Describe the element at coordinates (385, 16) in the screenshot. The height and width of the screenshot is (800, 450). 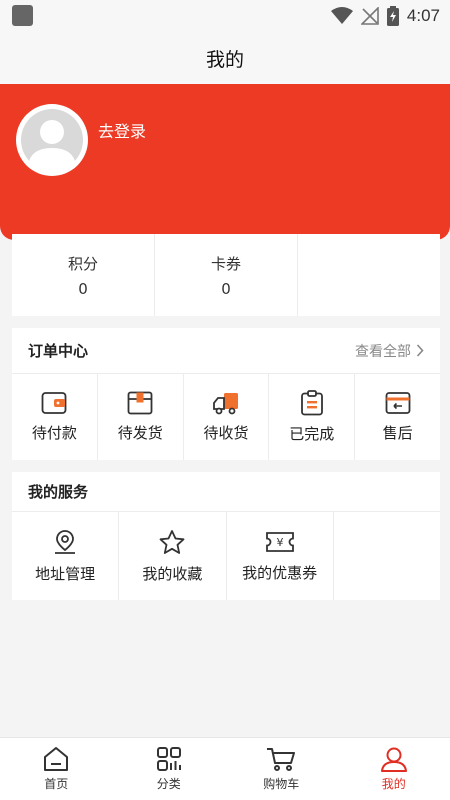
I see `status-icons: 4:07` at that location.